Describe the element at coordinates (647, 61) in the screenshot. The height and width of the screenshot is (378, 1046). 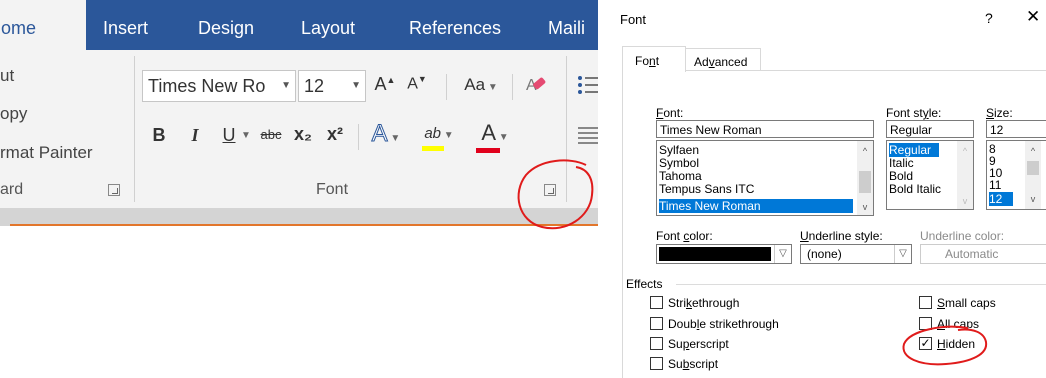
I see `tab-font-label: Font` at that location.